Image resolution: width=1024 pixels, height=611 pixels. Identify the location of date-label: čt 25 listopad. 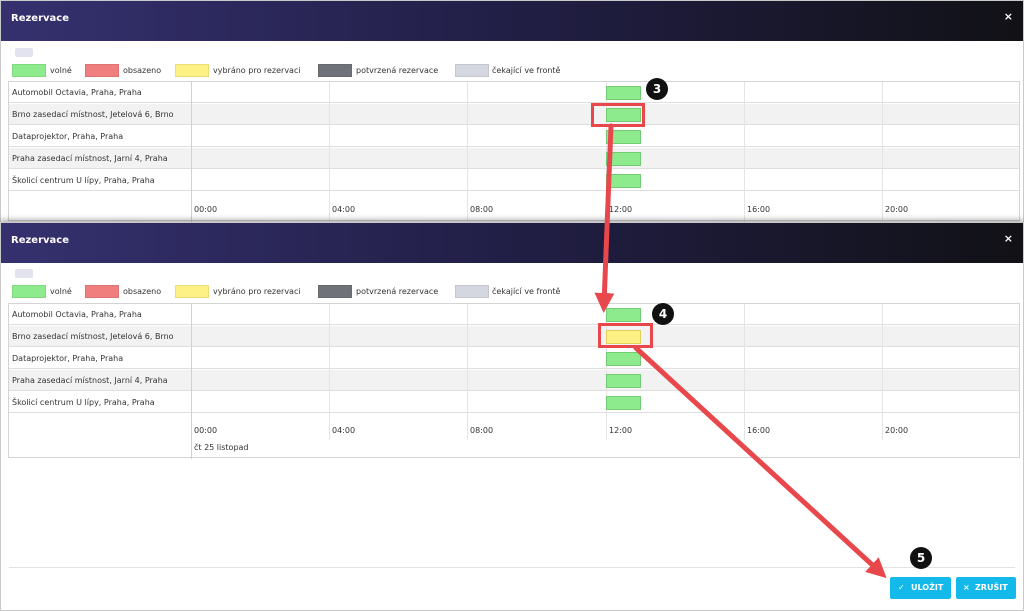
(221, 447).